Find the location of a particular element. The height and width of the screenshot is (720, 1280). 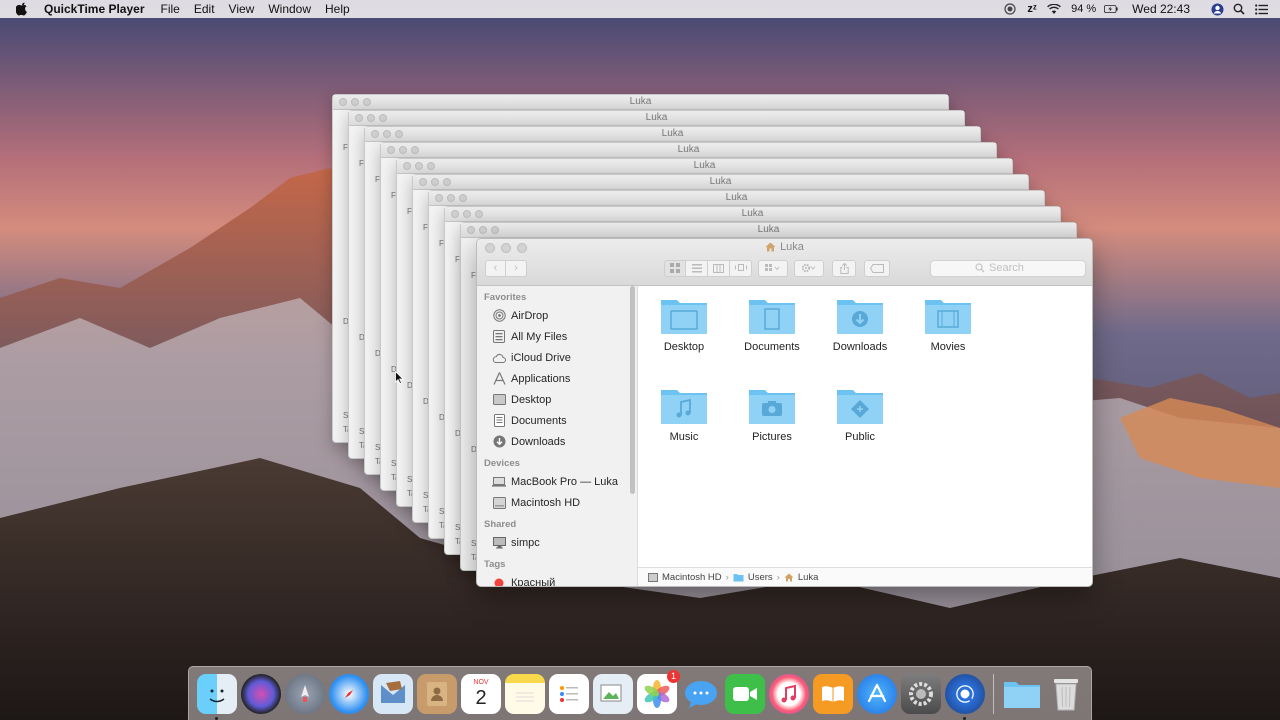

menu-file: File is located at coordinates (170, 9).